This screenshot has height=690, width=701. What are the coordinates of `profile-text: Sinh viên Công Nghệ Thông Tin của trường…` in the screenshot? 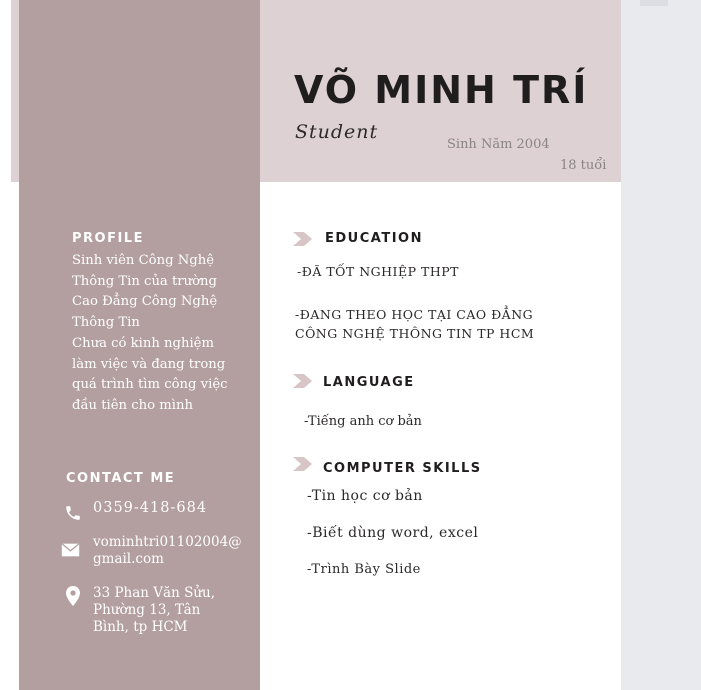 It's located at (162, 334).